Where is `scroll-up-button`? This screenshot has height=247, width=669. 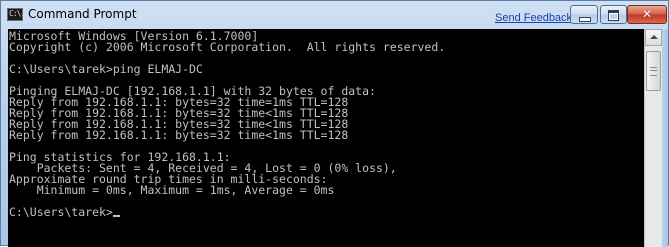
scroll-up-button is located at coordinates (653, 37).